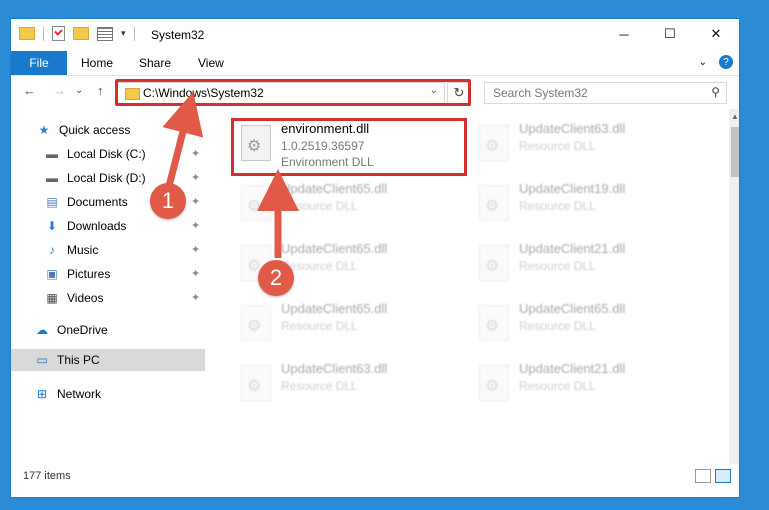 Image resolution: width=769 pixels, height=510 pixels. Describe the element at coordinates (47, 476) in the screenshot. I see `item-count: 177 items` at that location.